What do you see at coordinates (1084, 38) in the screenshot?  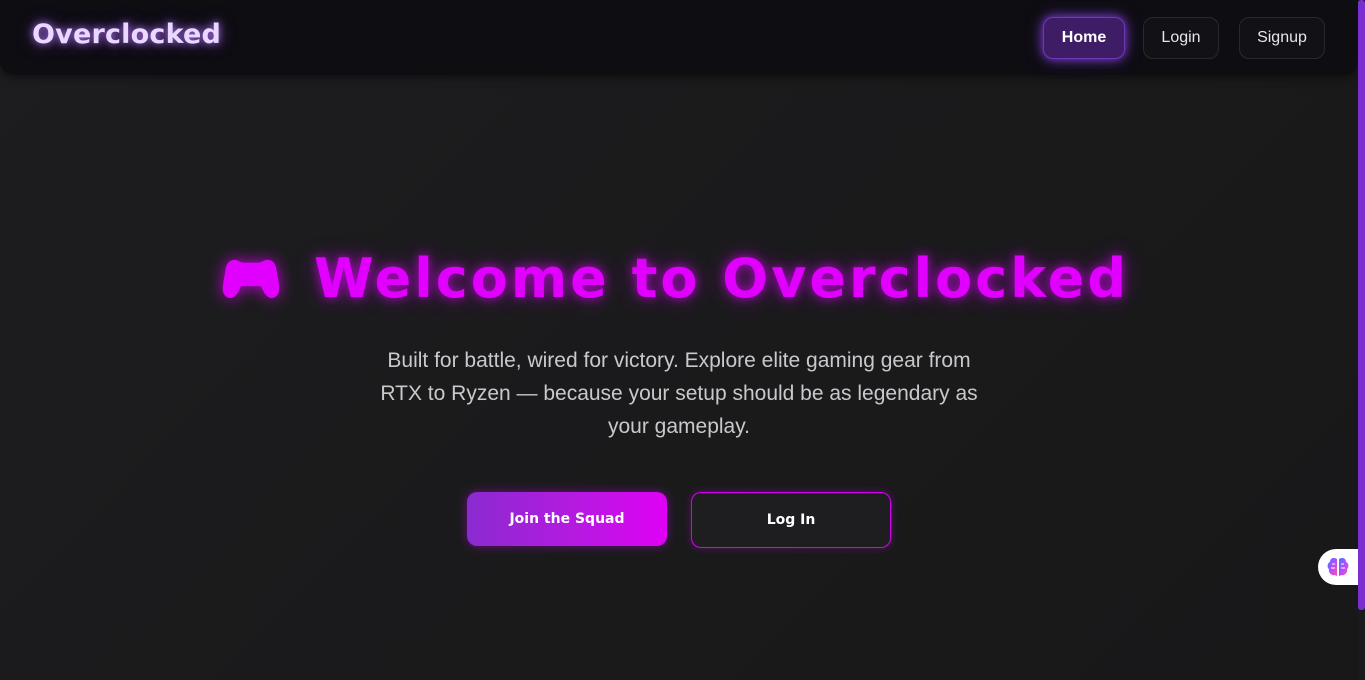 I see `nav-home-button: Home` at bounding box center [1084, 38].